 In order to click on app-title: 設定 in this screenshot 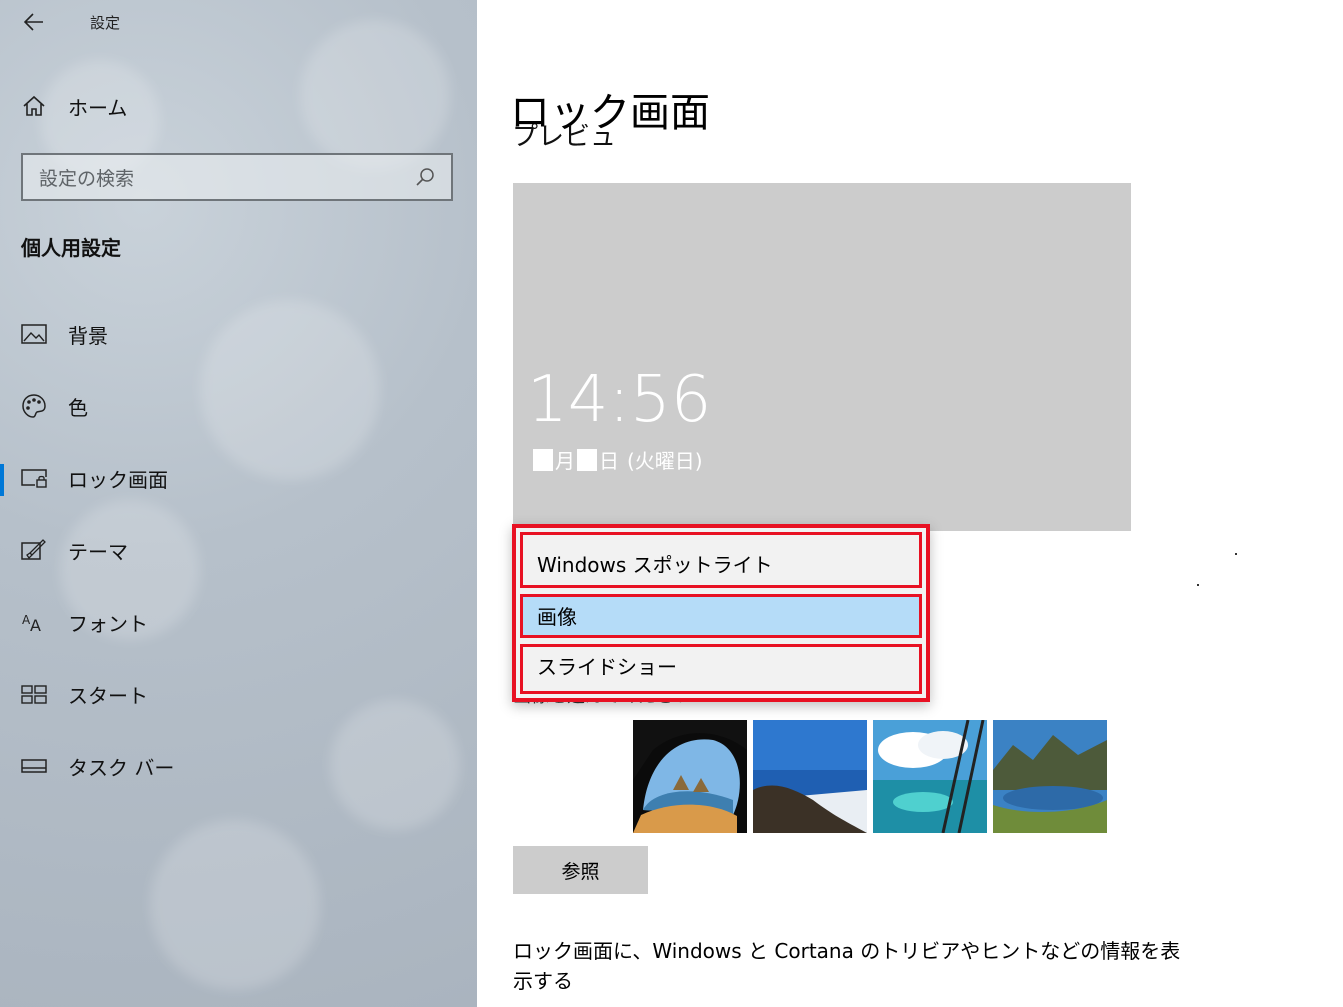, I will do `click(105, 23)`.